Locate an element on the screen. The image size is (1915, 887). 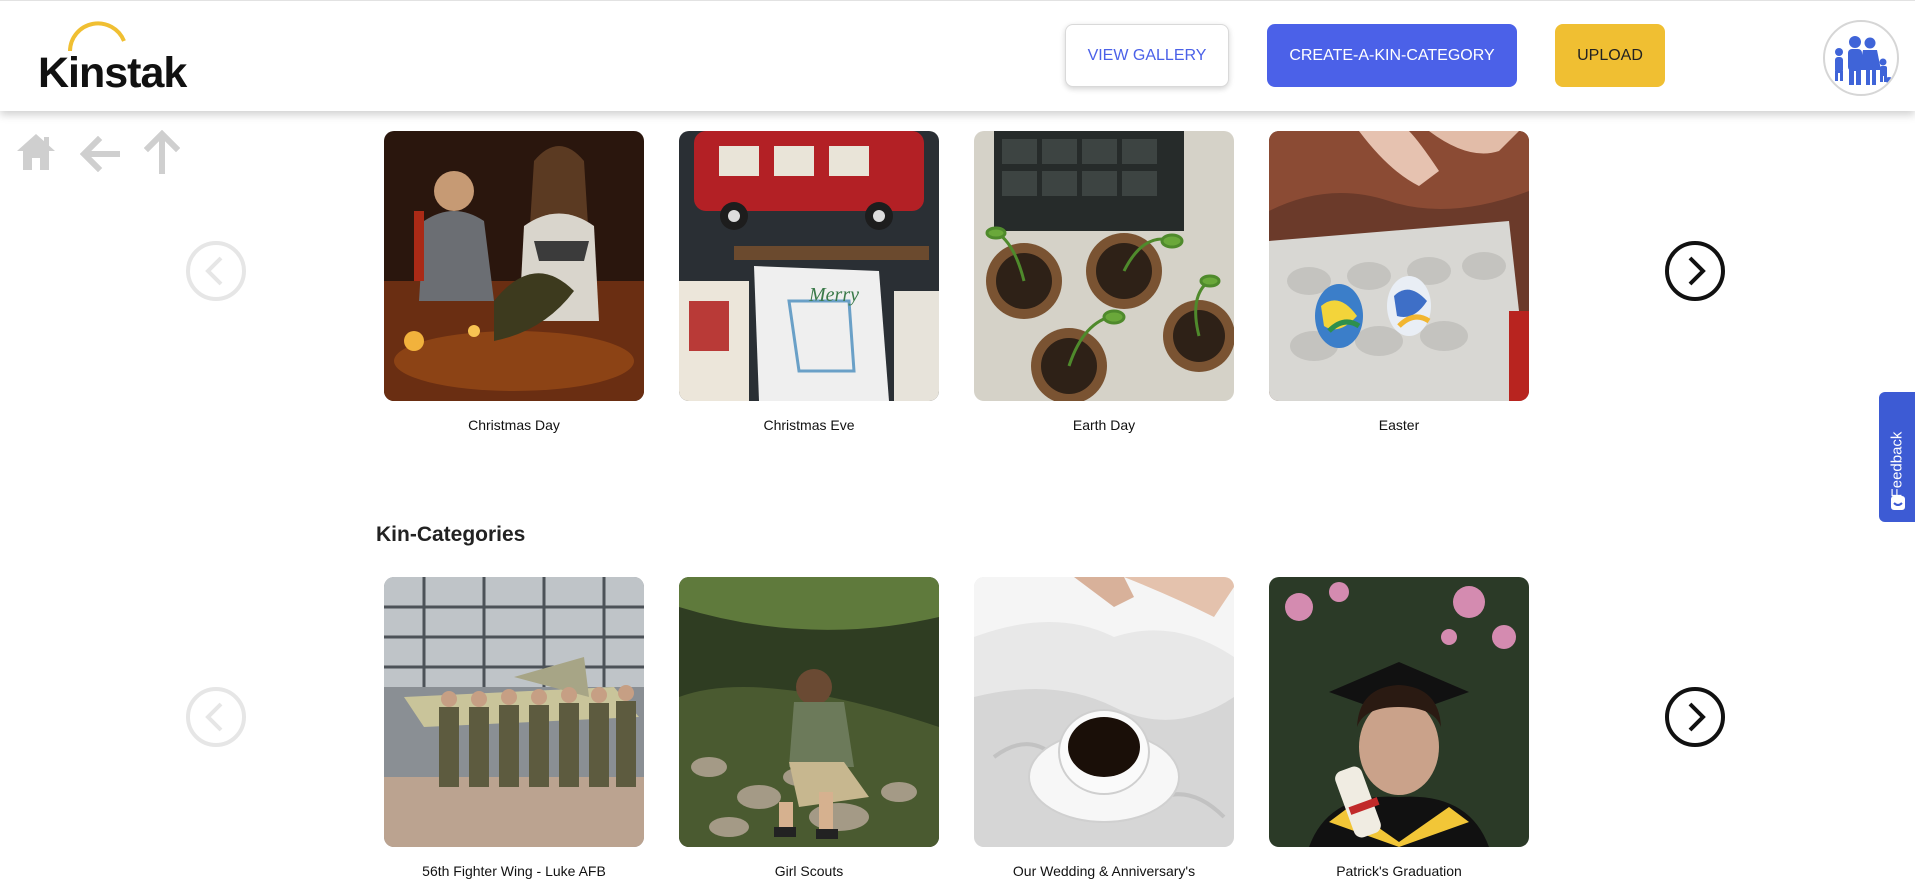
kin-category-card: 56th Fighter Wing - Luke AFB is located at coordinates (514, 728).